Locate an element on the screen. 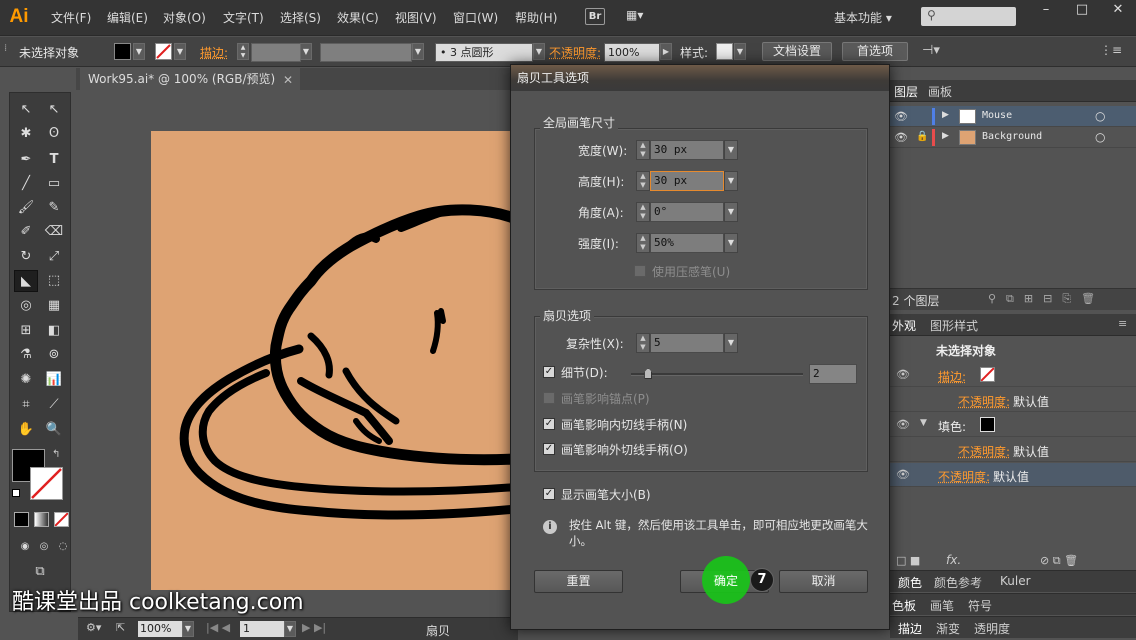  menu-file: 文件(F) is located at coordinates (71, 17).